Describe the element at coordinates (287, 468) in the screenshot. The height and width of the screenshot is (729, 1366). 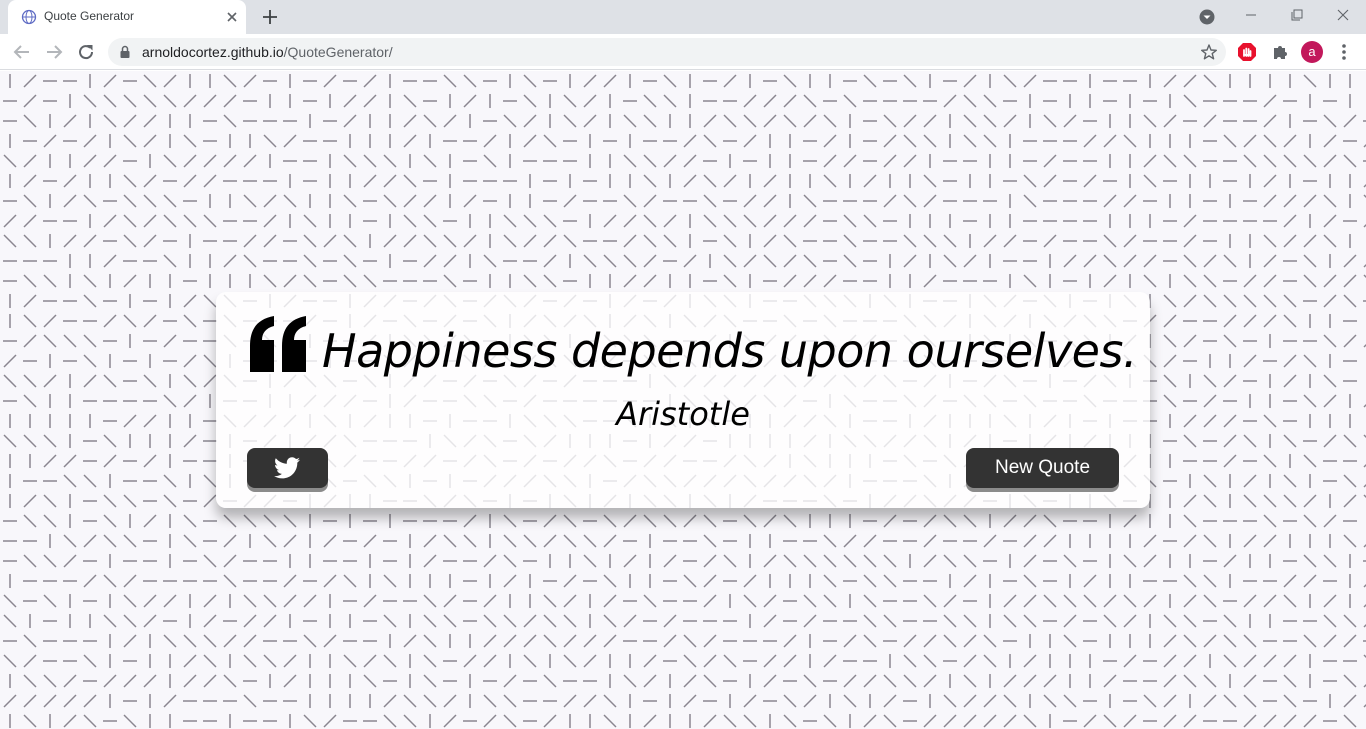
I see `tweet-button` at that location.